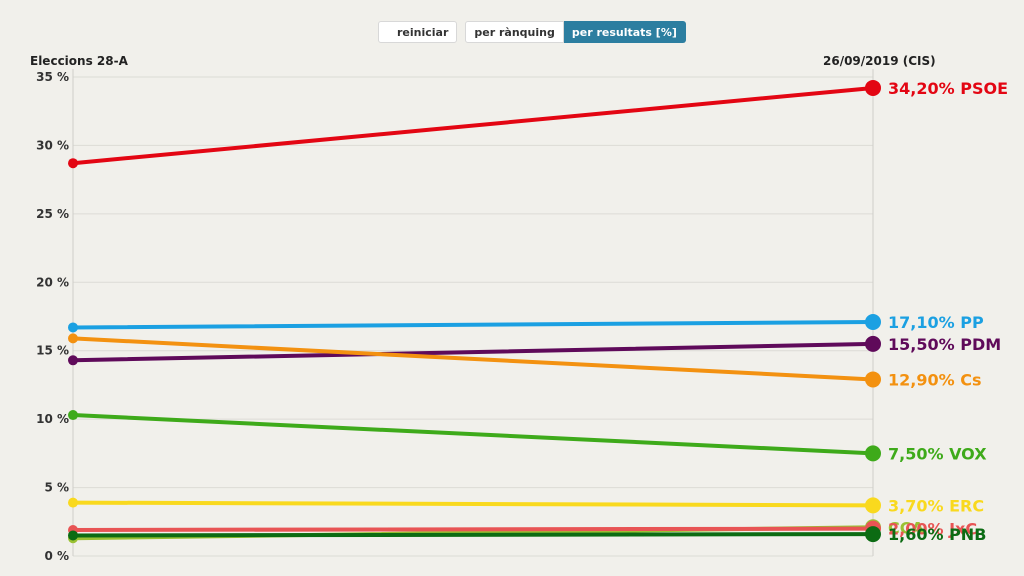 This screenshot has width=1024, height=576. What do you see at coordinates (873, 321) in the screenshot?
I see `point-end-pp` at bounding box center [873, 321].